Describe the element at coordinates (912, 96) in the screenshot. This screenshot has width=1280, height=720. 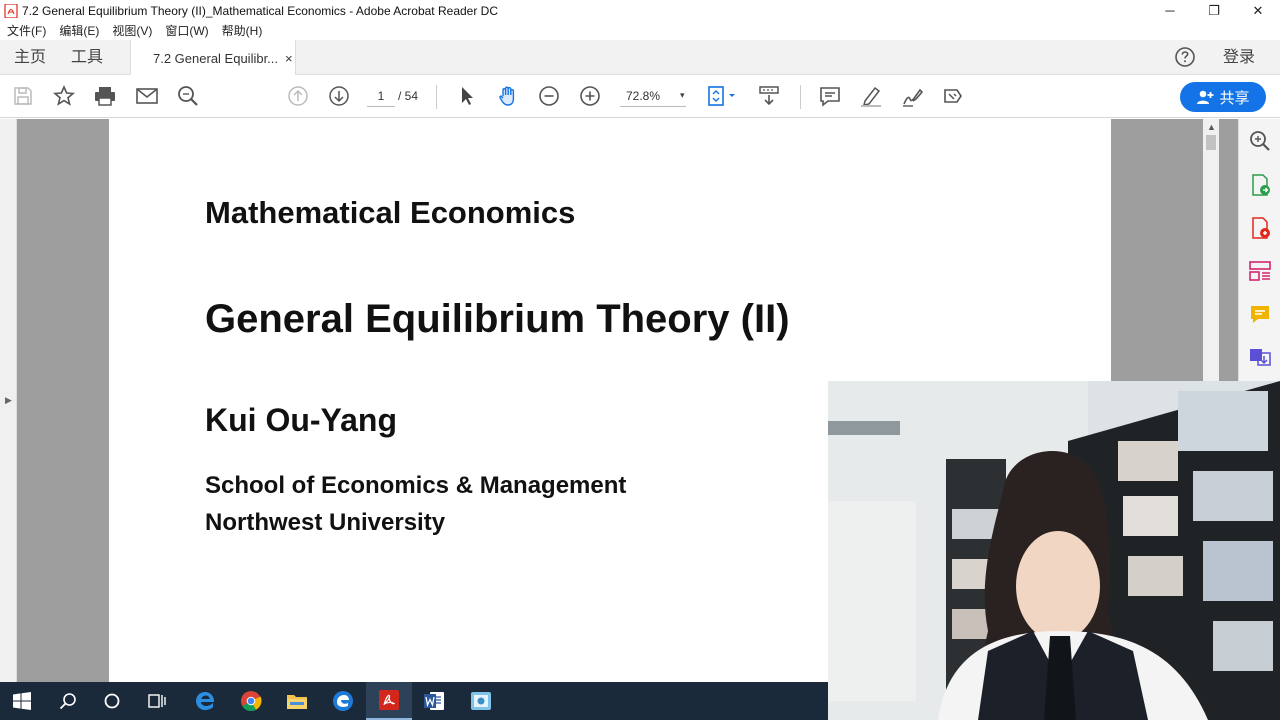
I see `sign-icon` at that location.